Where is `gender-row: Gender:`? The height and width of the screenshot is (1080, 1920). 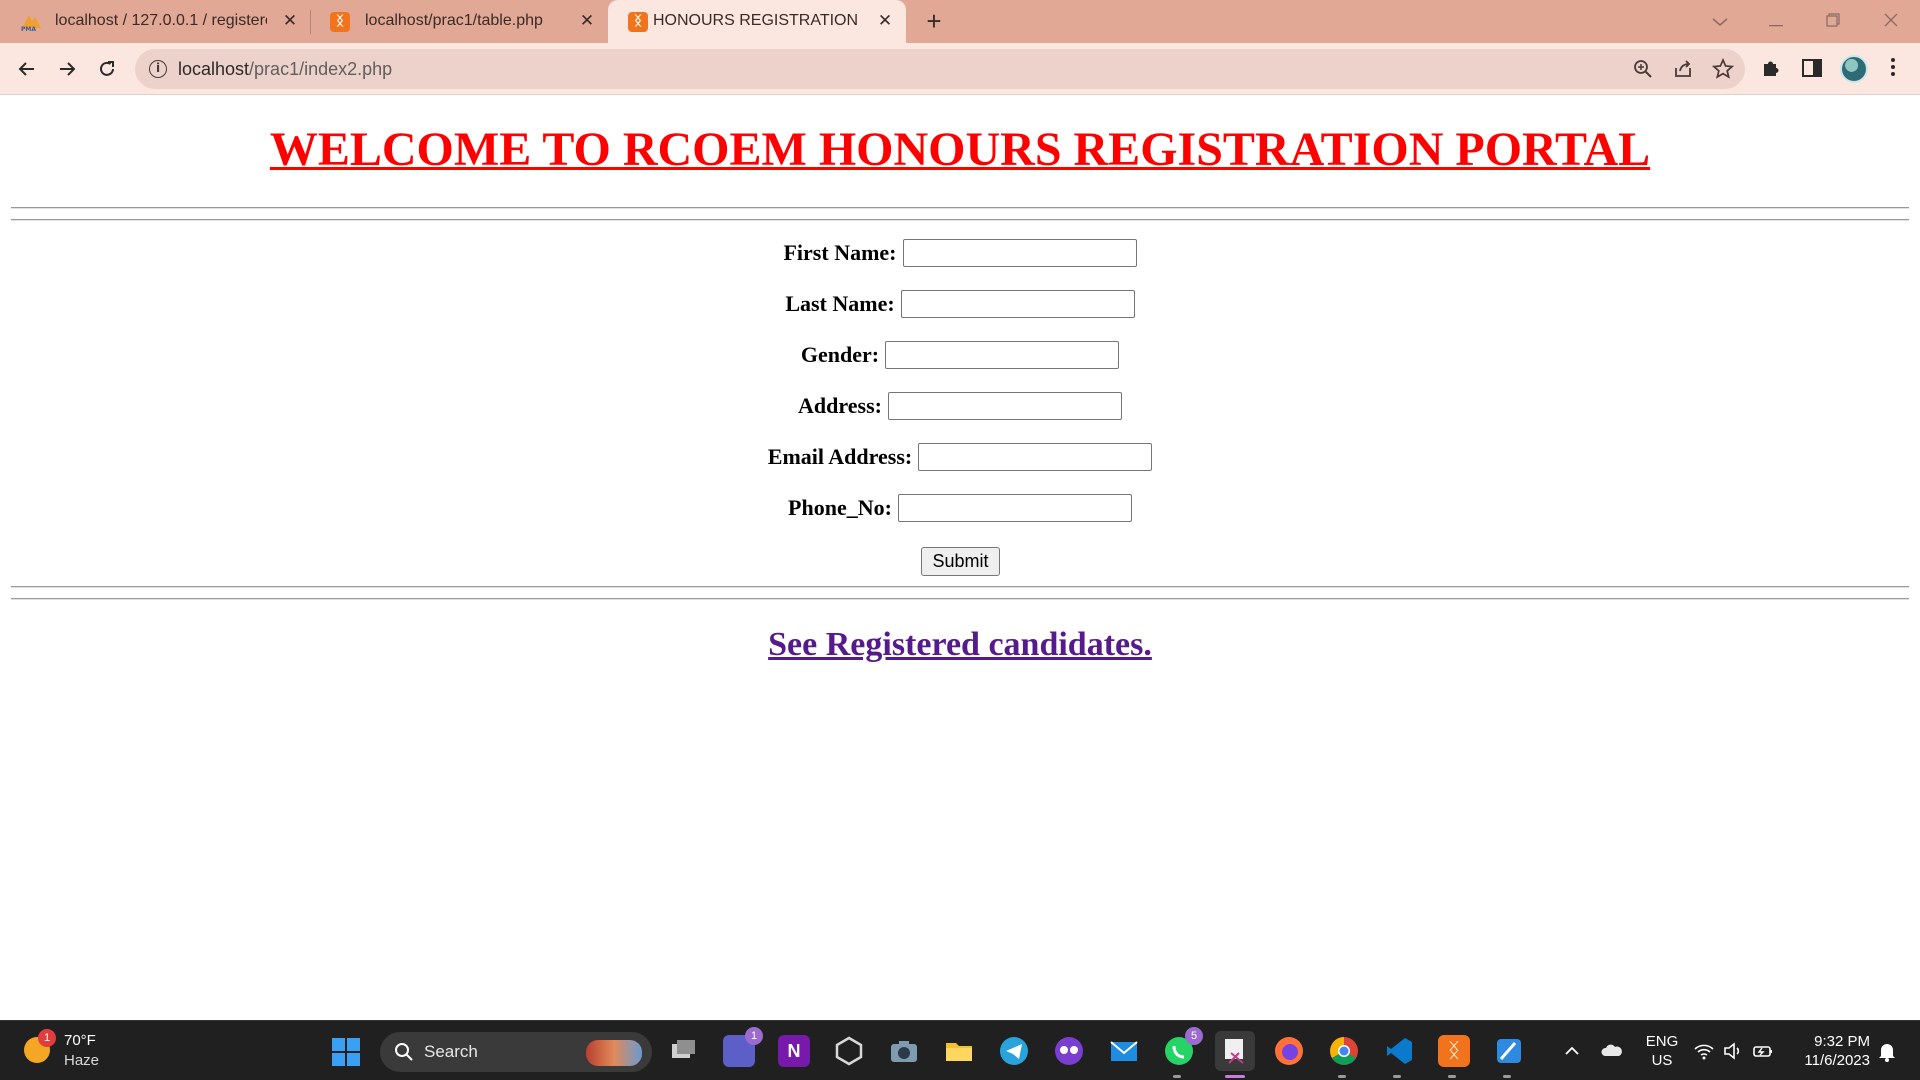 gender-row: Gender: is located at coordinates (960, 355).